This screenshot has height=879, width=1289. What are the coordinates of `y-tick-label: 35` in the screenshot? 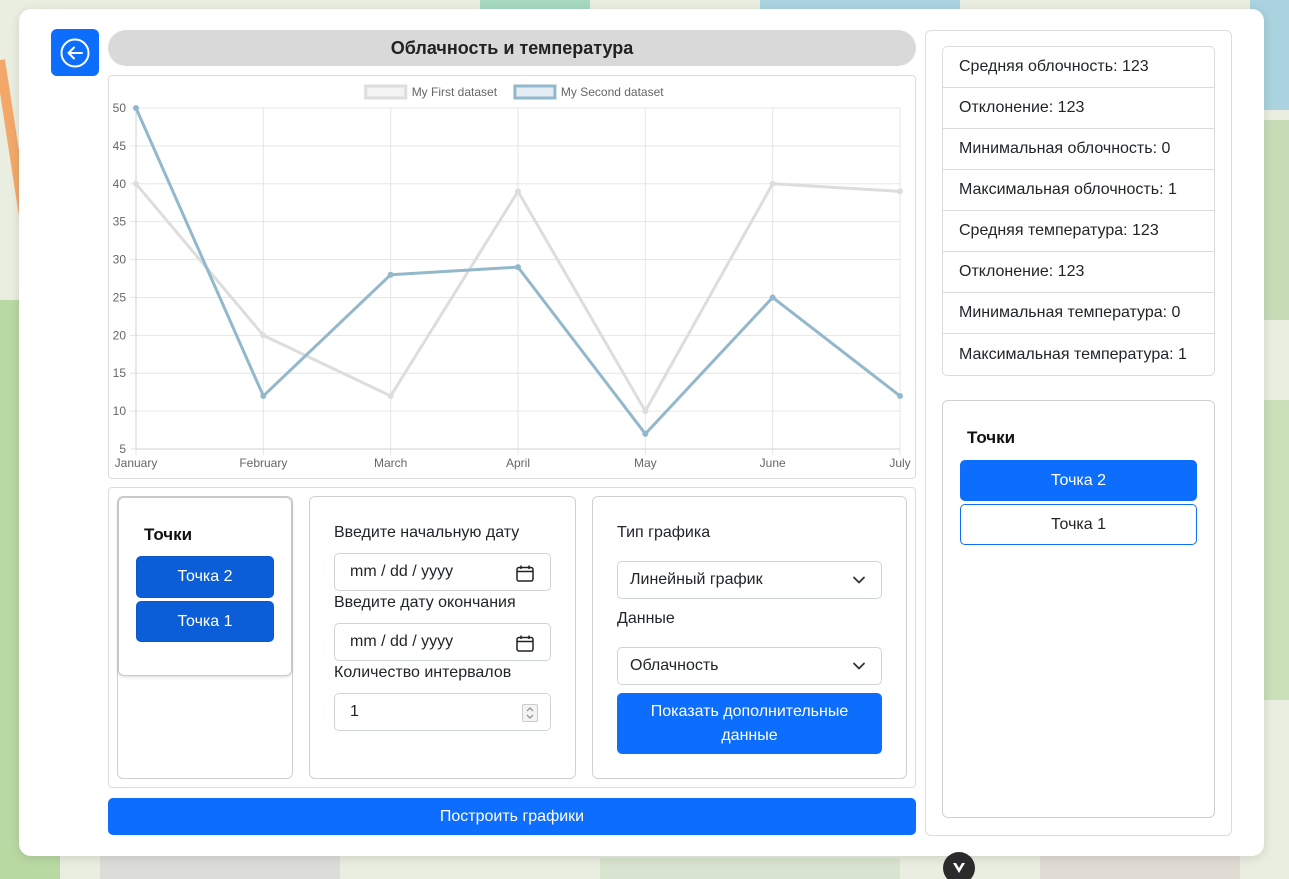 It's located at (120, 222).